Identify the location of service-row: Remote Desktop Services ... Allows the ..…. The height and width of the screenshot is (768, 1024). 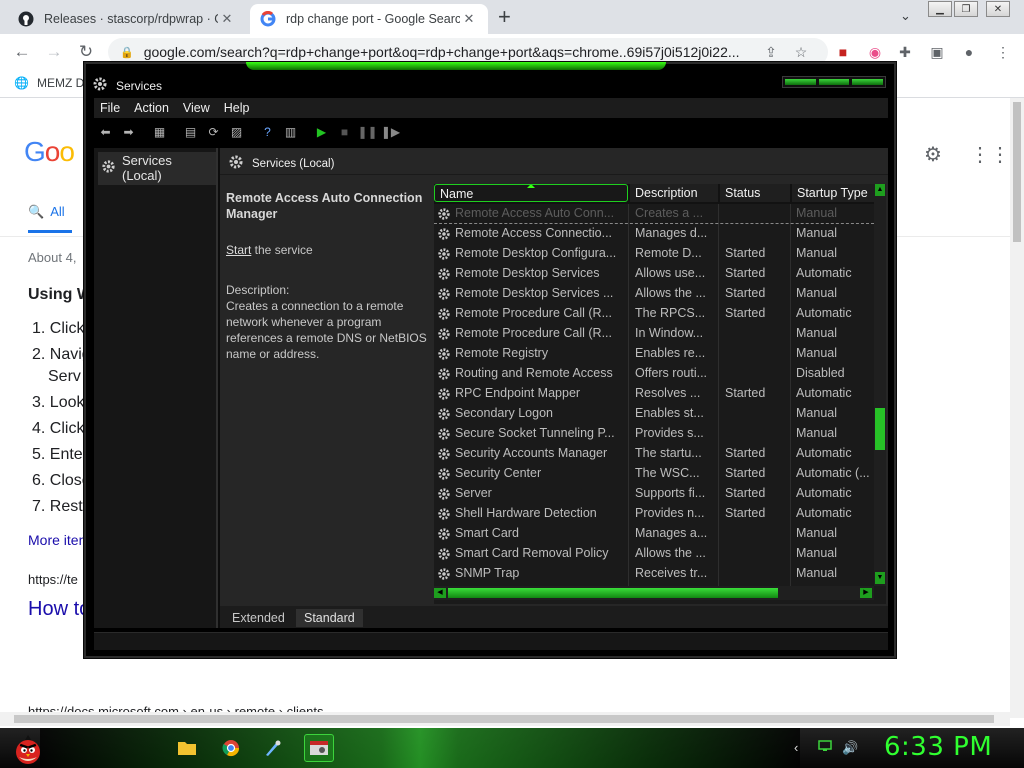
(654, 294).